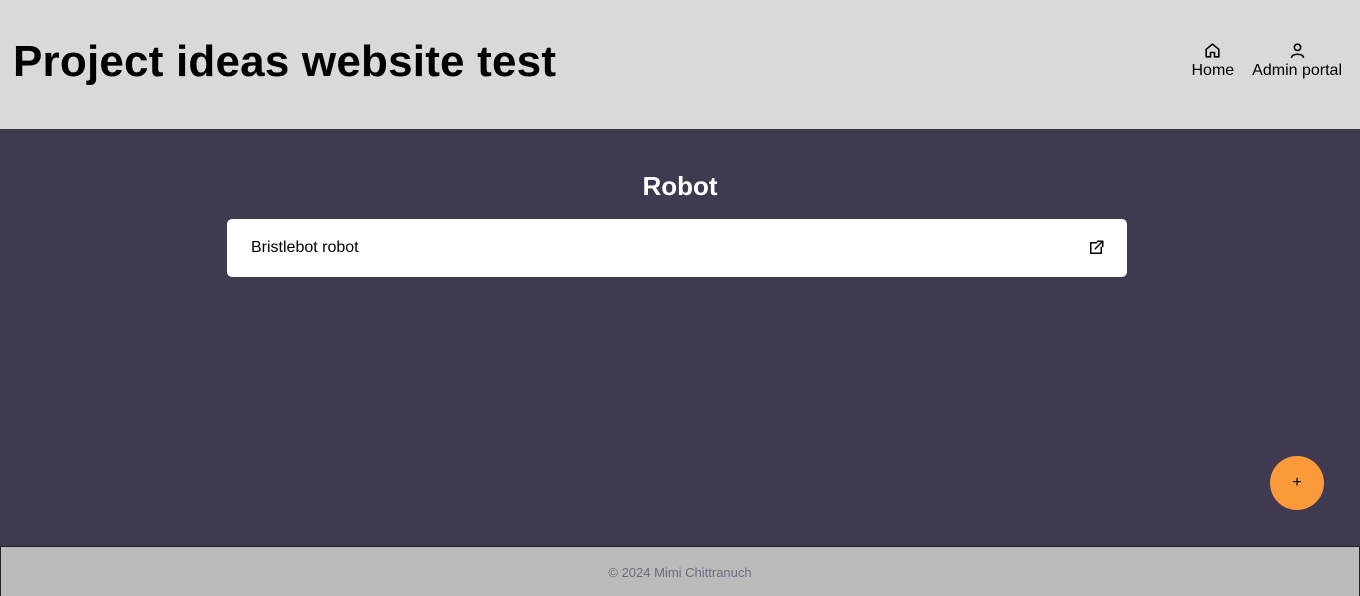 The image size is (1360, 596). What do you see at coordinates (1297, 61) in the screenshot?
I see `nav-admin-portal: Admin portal` at bounding box center [1297, 61].